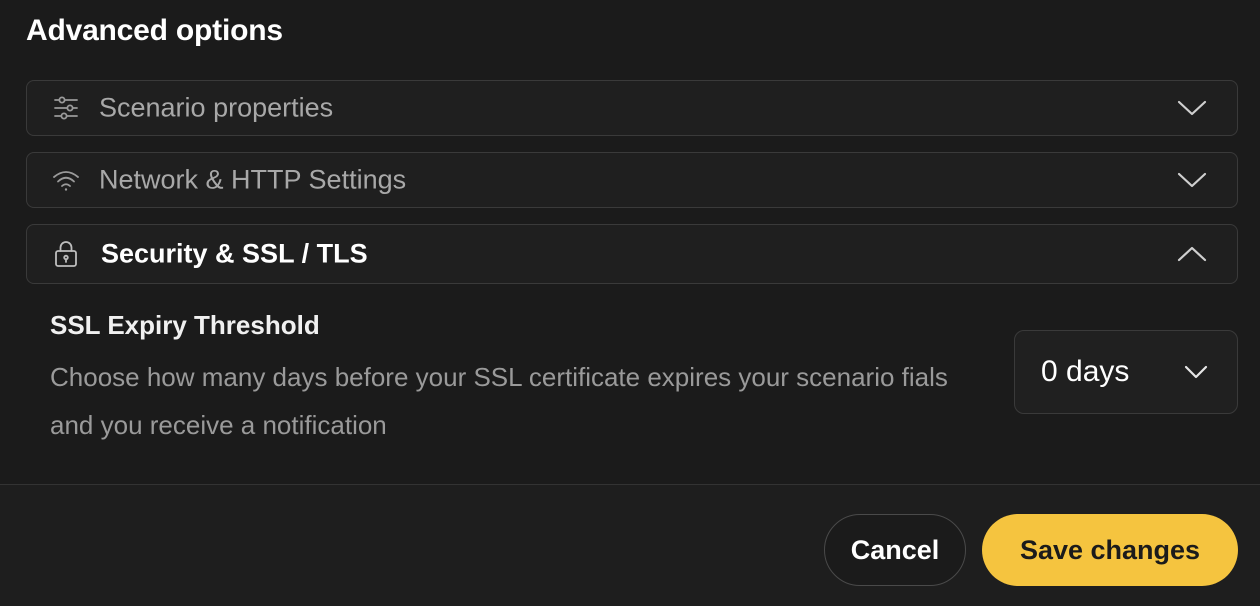 This screenshot has width=1260, height=606. What do you see at coordinates (185, 325) in the screenshot?
I see `ssl-expiry-threshold-title: SSL Expiry Threshold` at bounding box center [185, 325].